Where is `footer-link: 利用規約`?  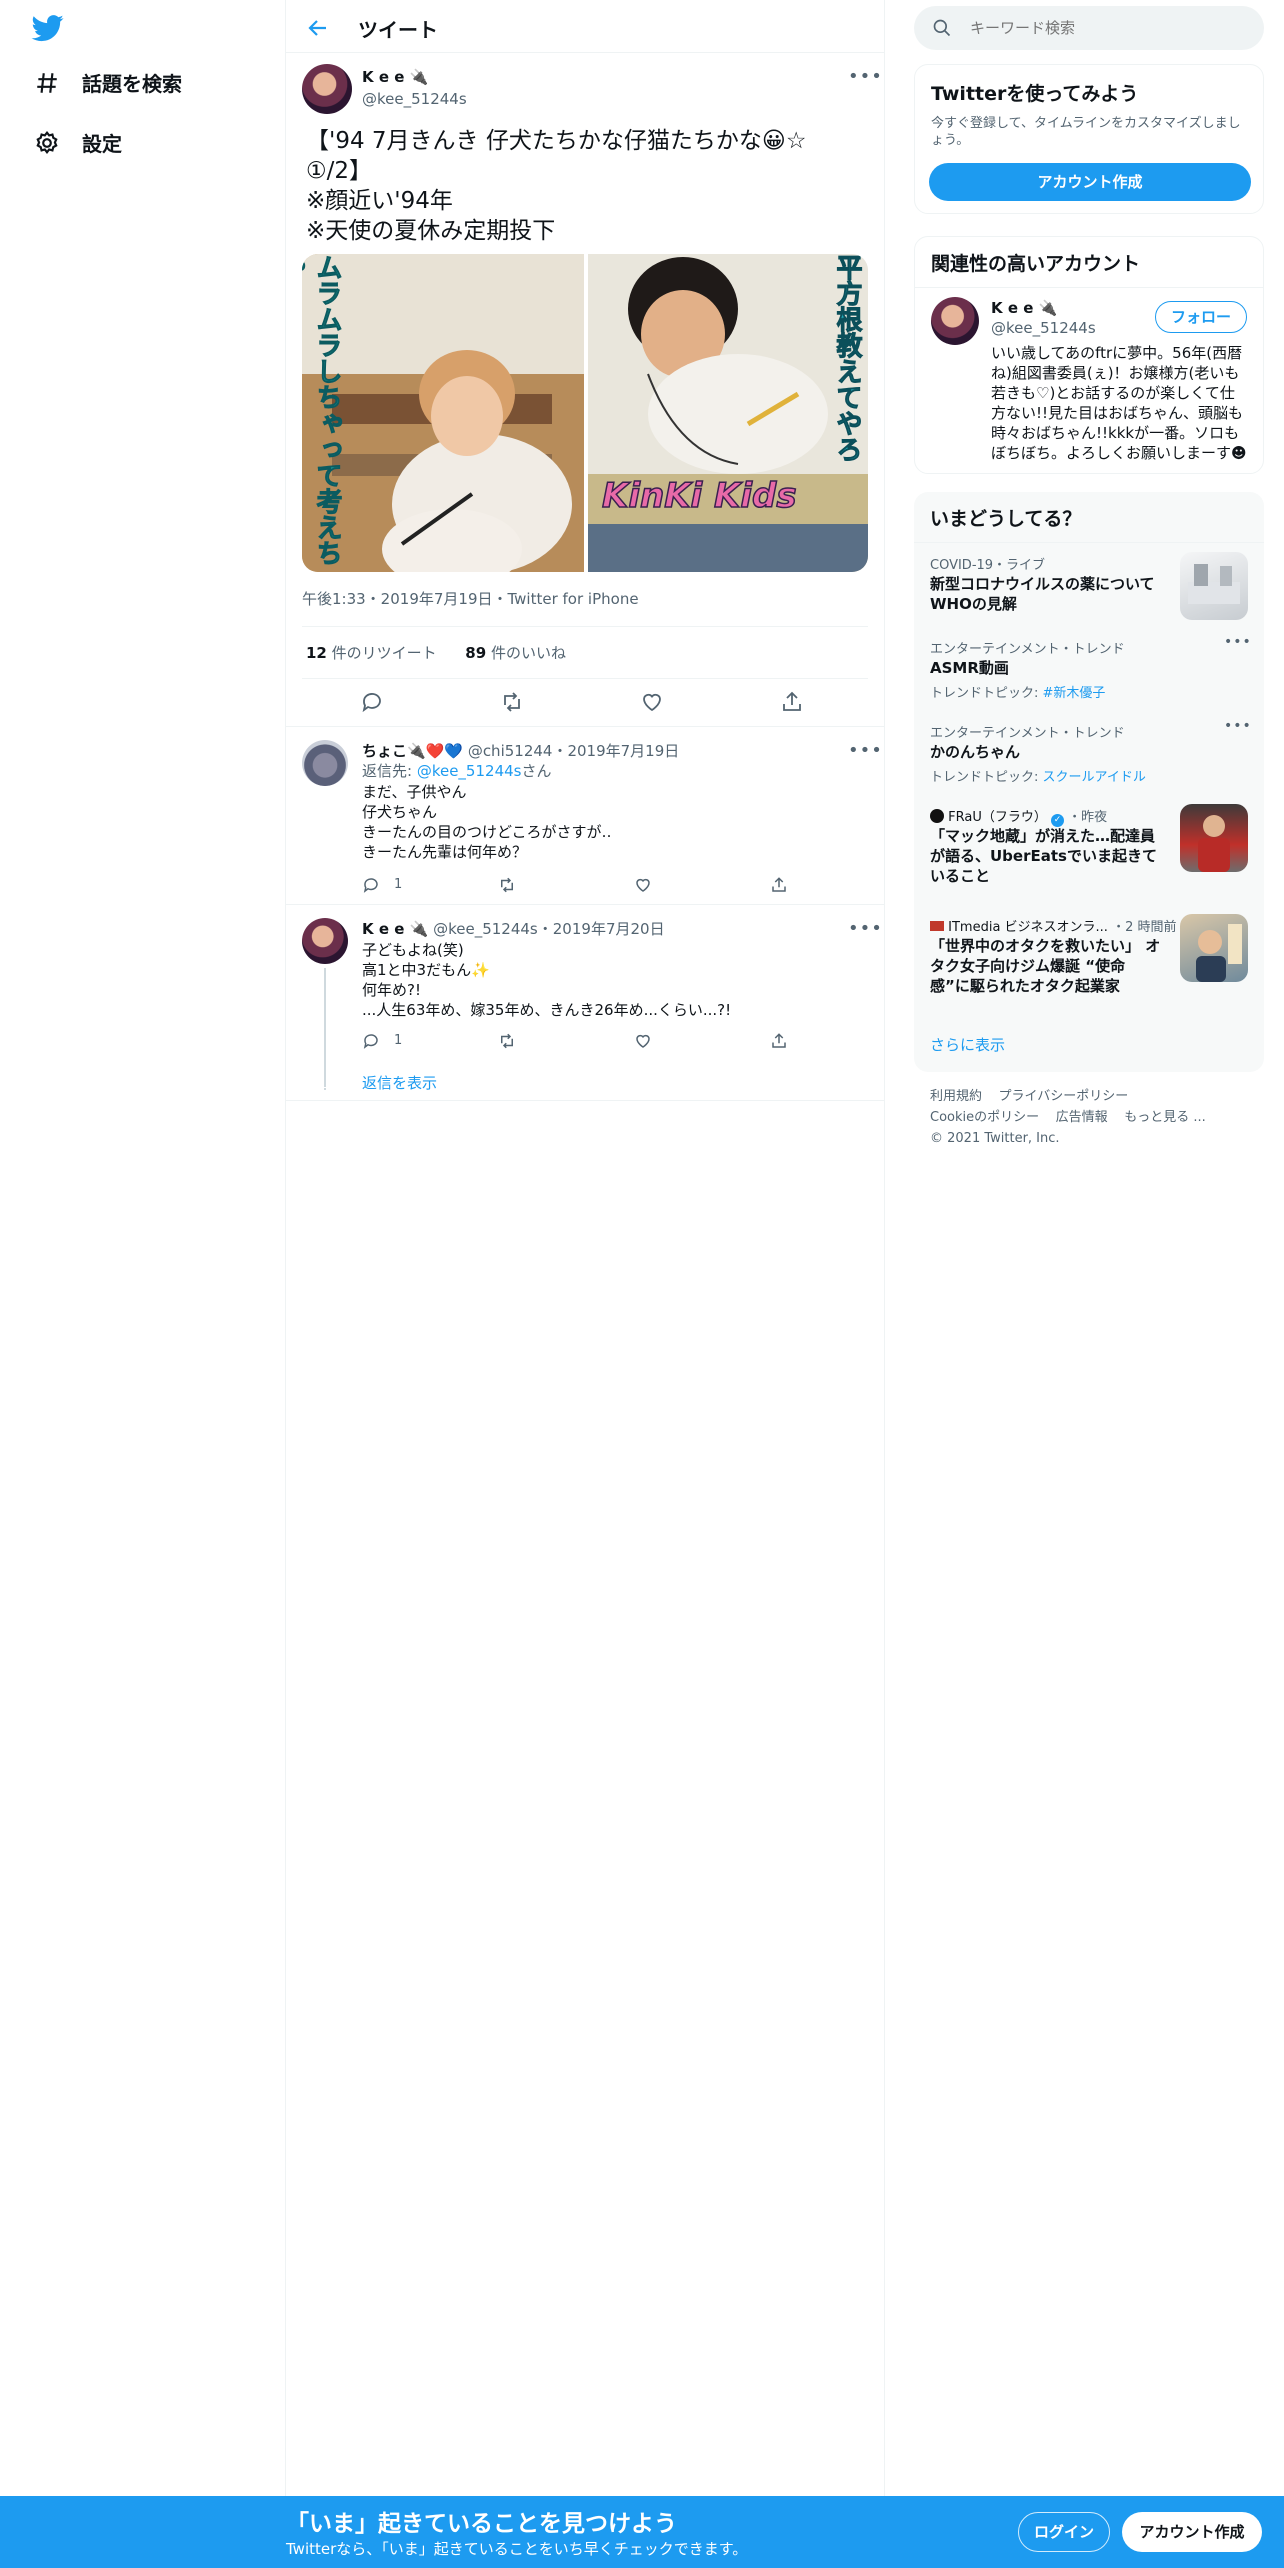
footer-link: 利用規約 is located at coordinates (956, 1096).